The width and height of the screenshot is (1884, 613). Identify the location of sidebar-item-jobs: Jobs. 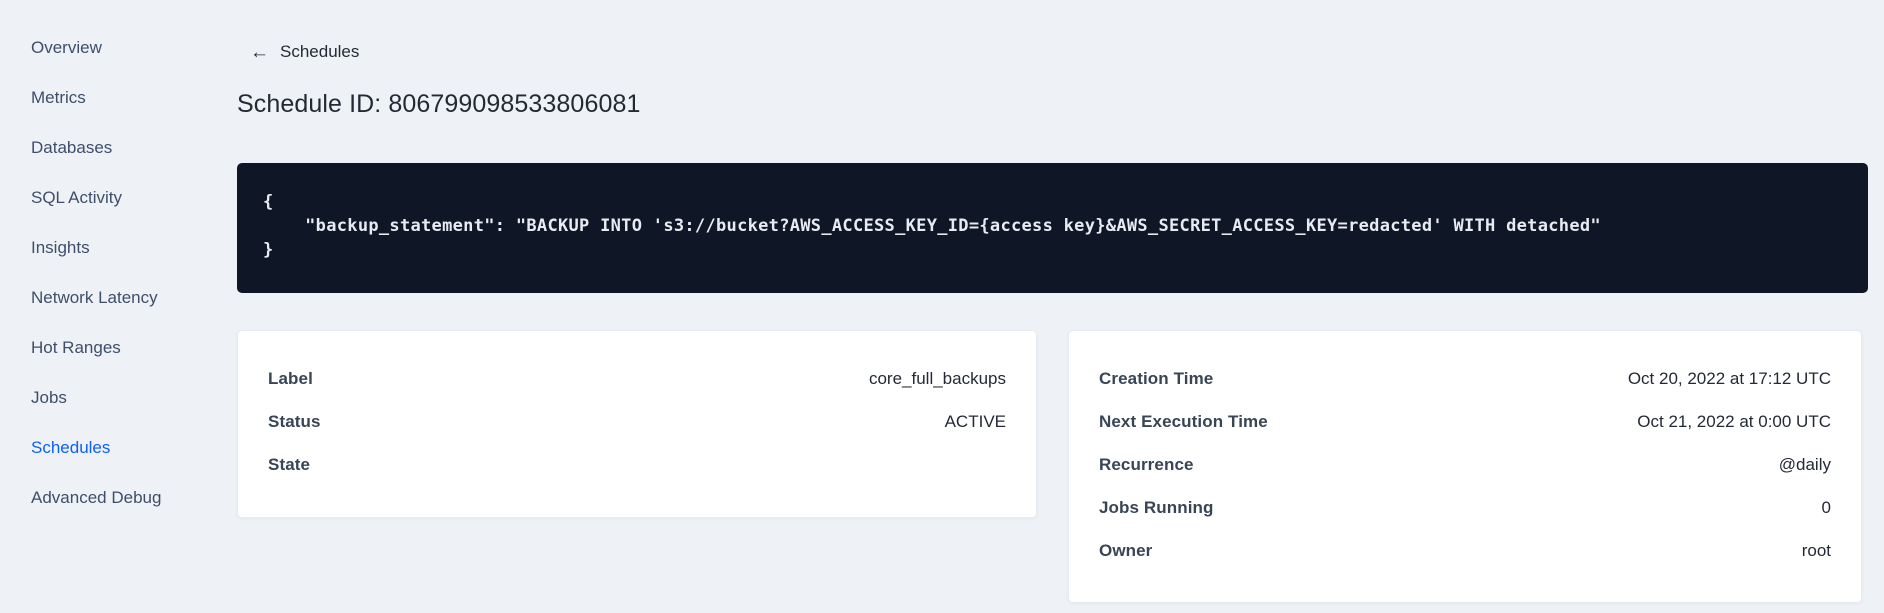
(120, 413).